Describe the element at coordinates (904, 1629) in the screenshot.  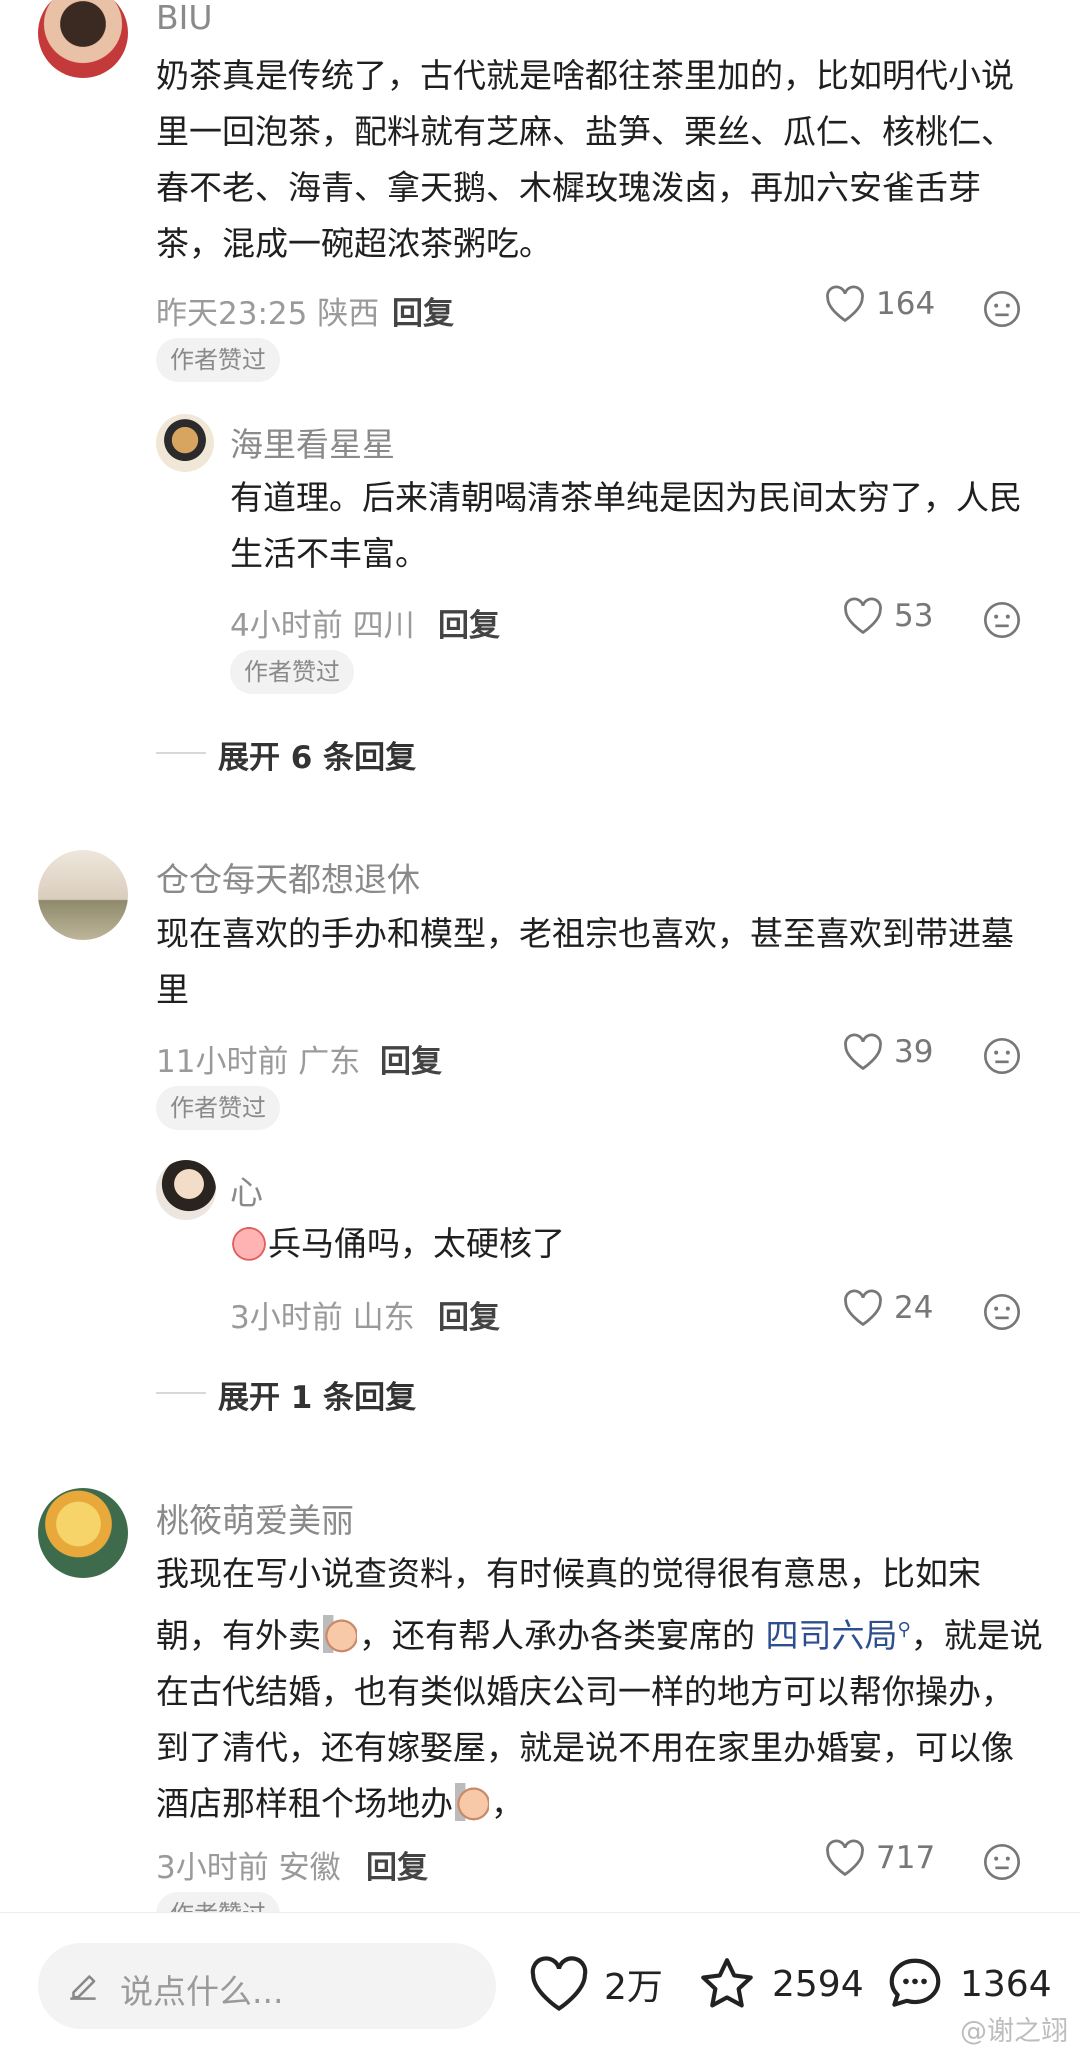
I see `search-icon: ⚲` at that location.